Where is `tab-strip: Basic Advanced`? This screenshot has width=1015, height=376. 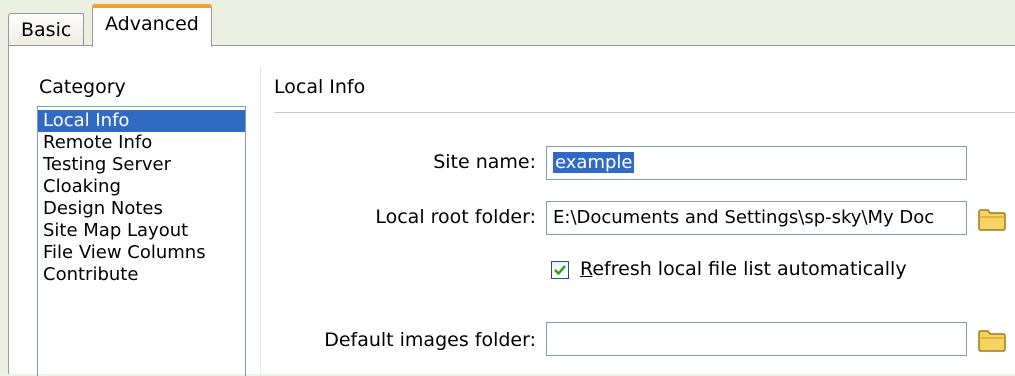 tab-strip: Basic Advanced is located at coordinates (507, 23).